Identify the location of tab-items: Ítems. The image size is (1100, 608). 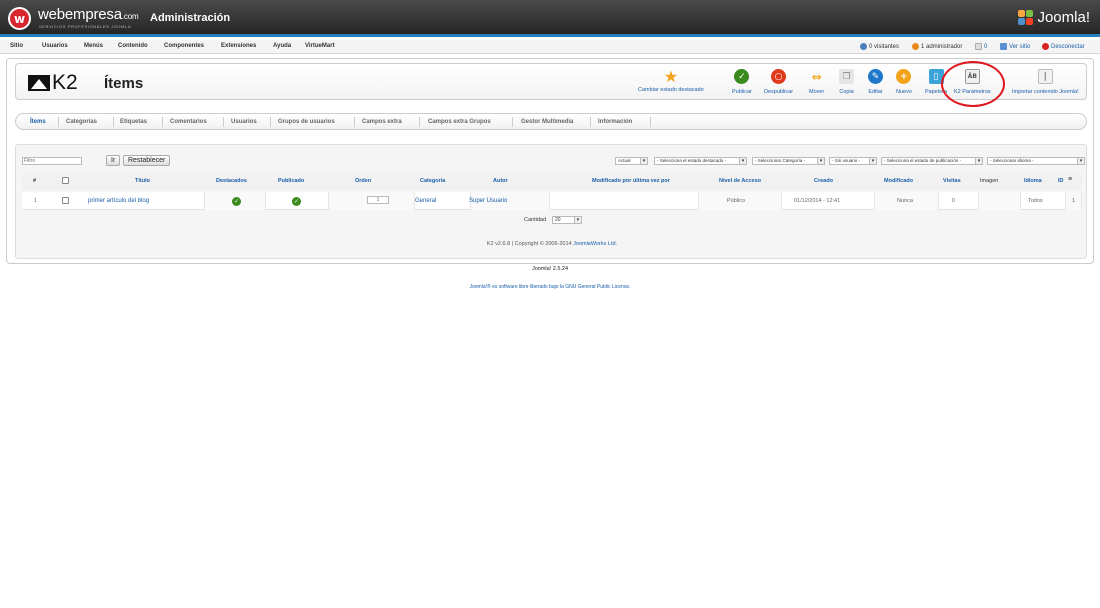
(38, 122).